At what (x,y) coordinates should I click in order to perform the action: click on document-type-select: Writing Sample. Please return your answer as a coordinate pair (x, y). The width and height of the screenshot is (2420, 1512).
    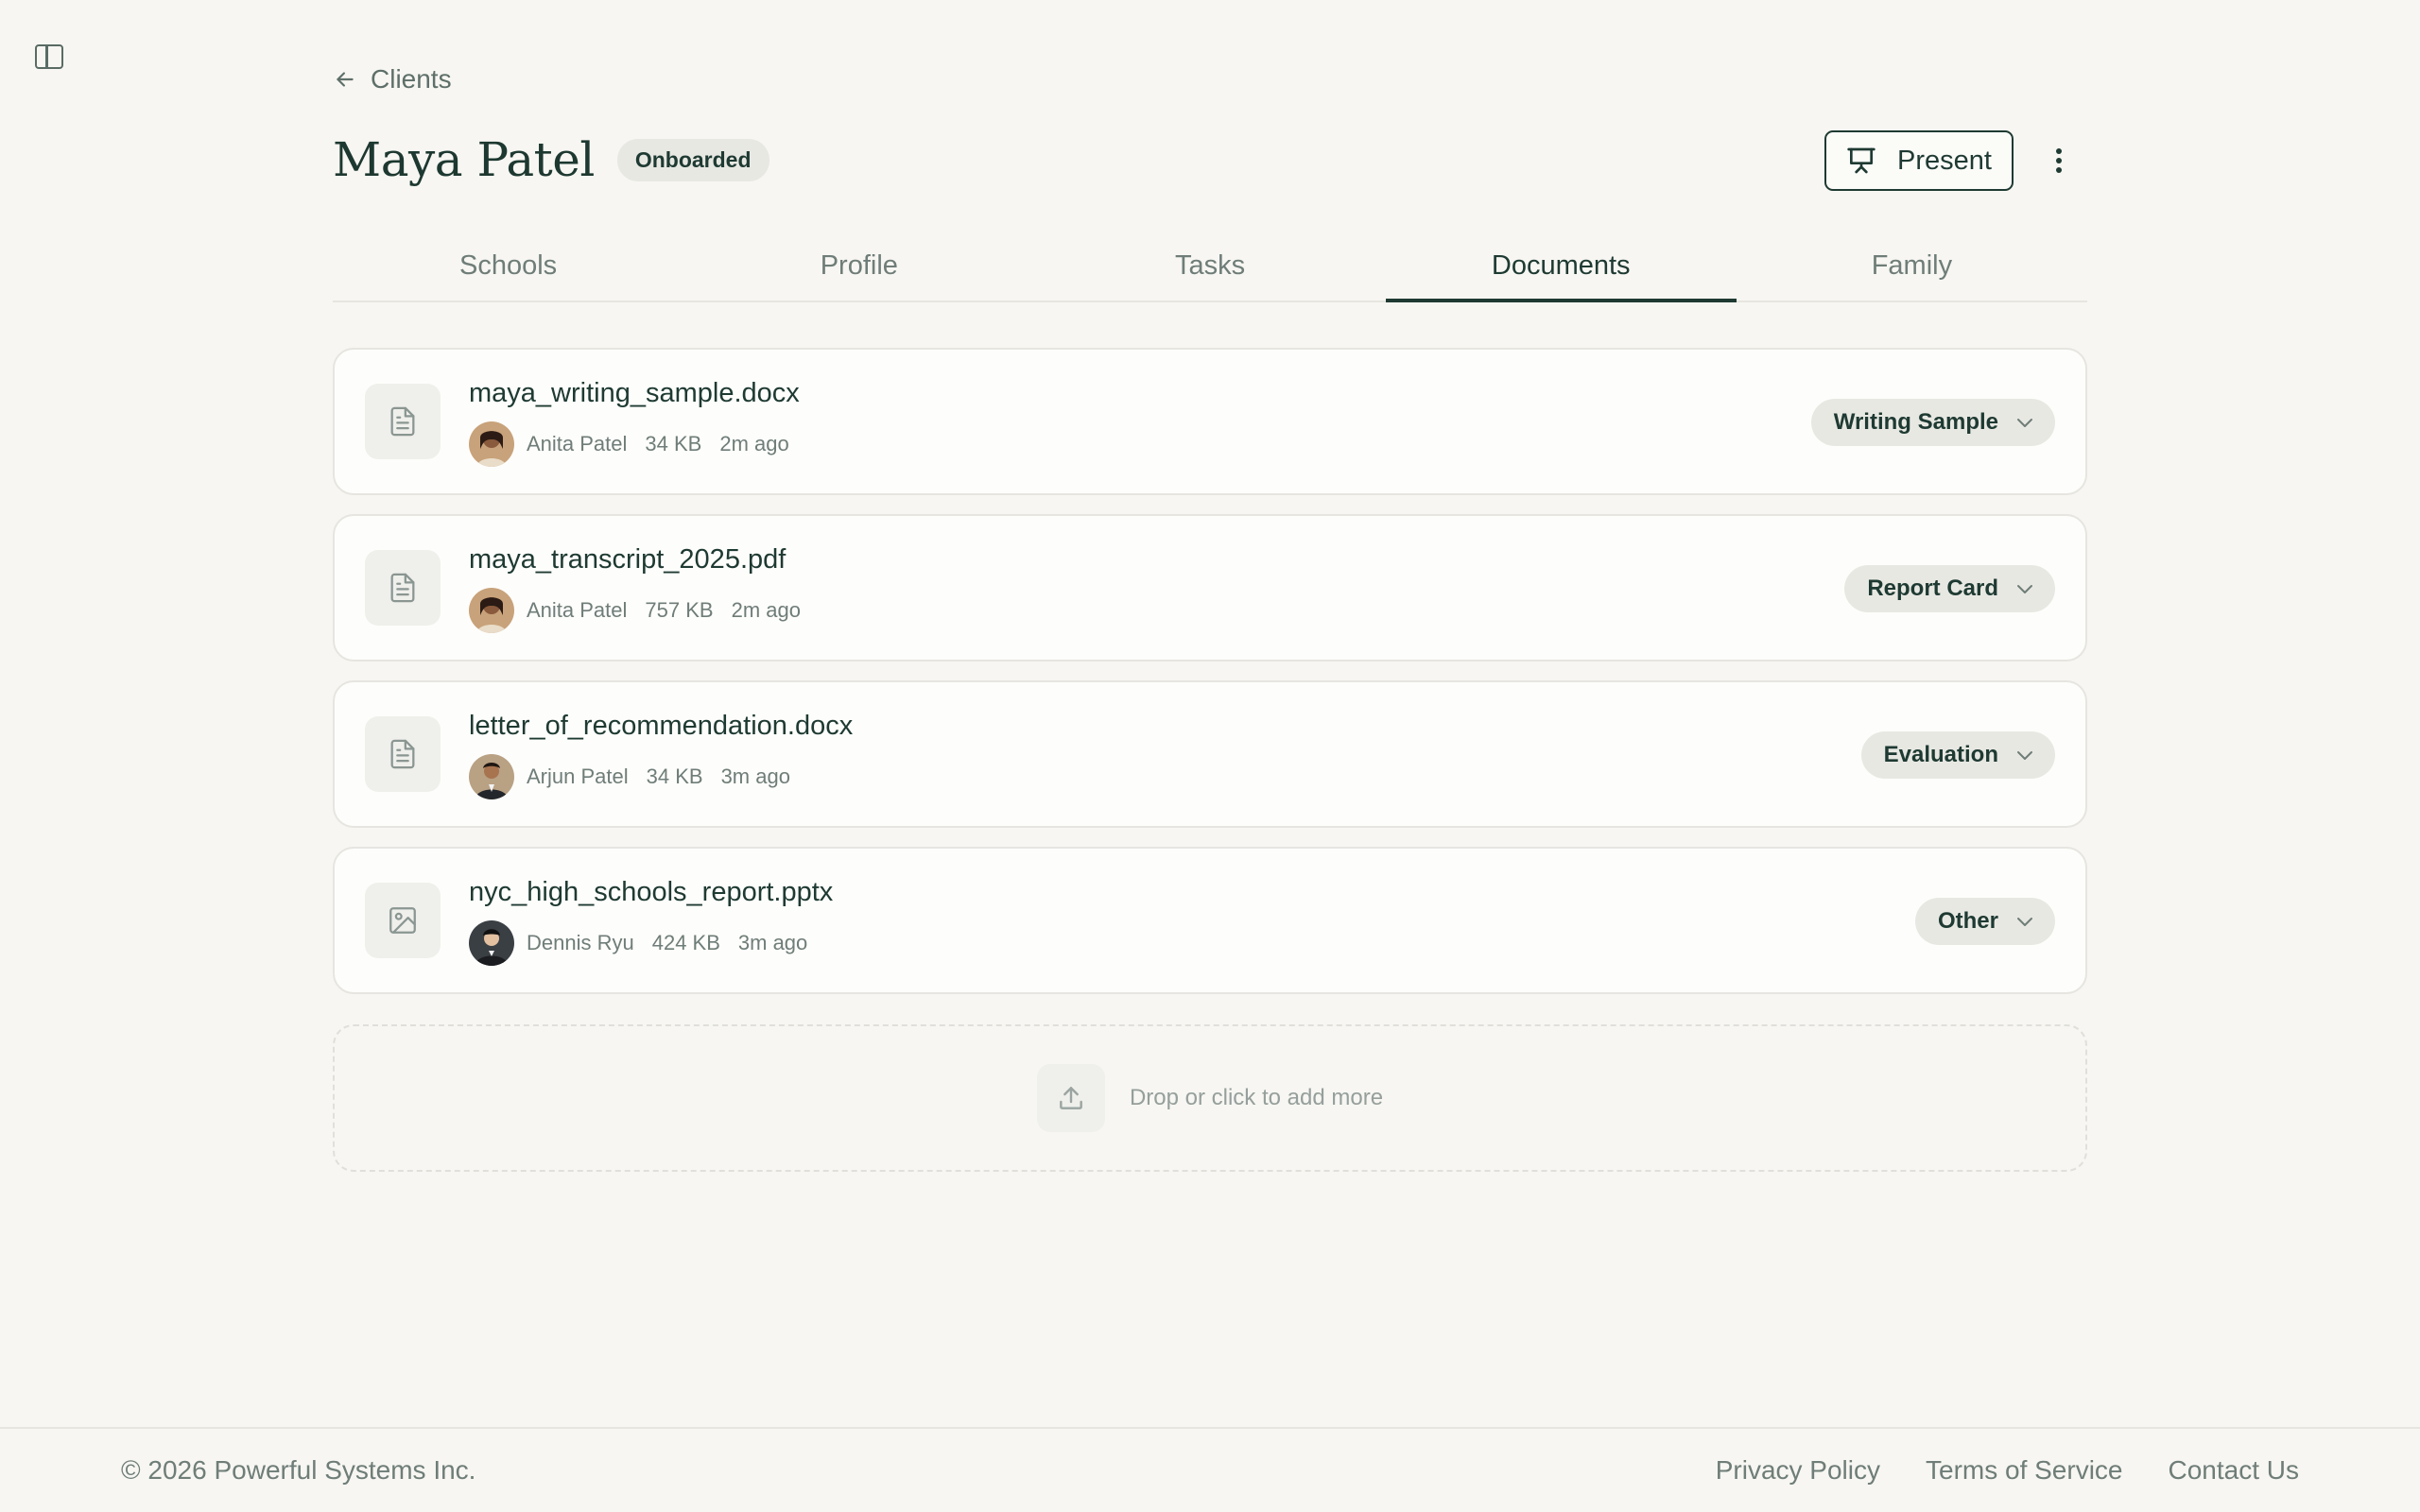
    Looking at the image, I should click on (1932, 422).